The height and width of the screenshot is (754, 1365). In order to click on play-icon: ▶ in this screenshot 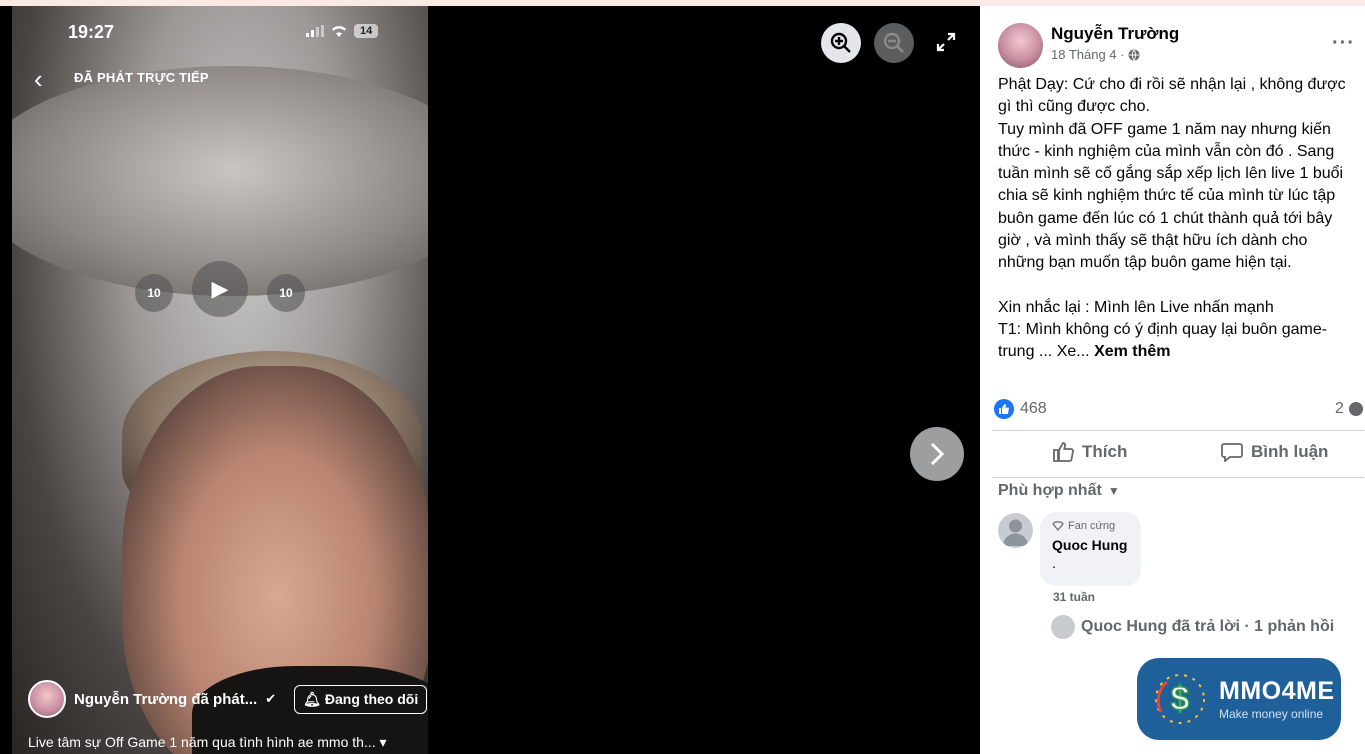, I will do `click(220, 288)`.